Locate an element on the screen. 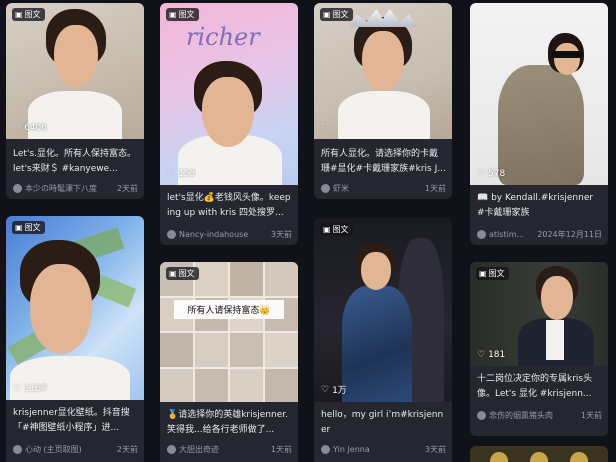  note-meta: 悲伤的烟熏猪头肉 1天前 is located at coordinates (539, 415).